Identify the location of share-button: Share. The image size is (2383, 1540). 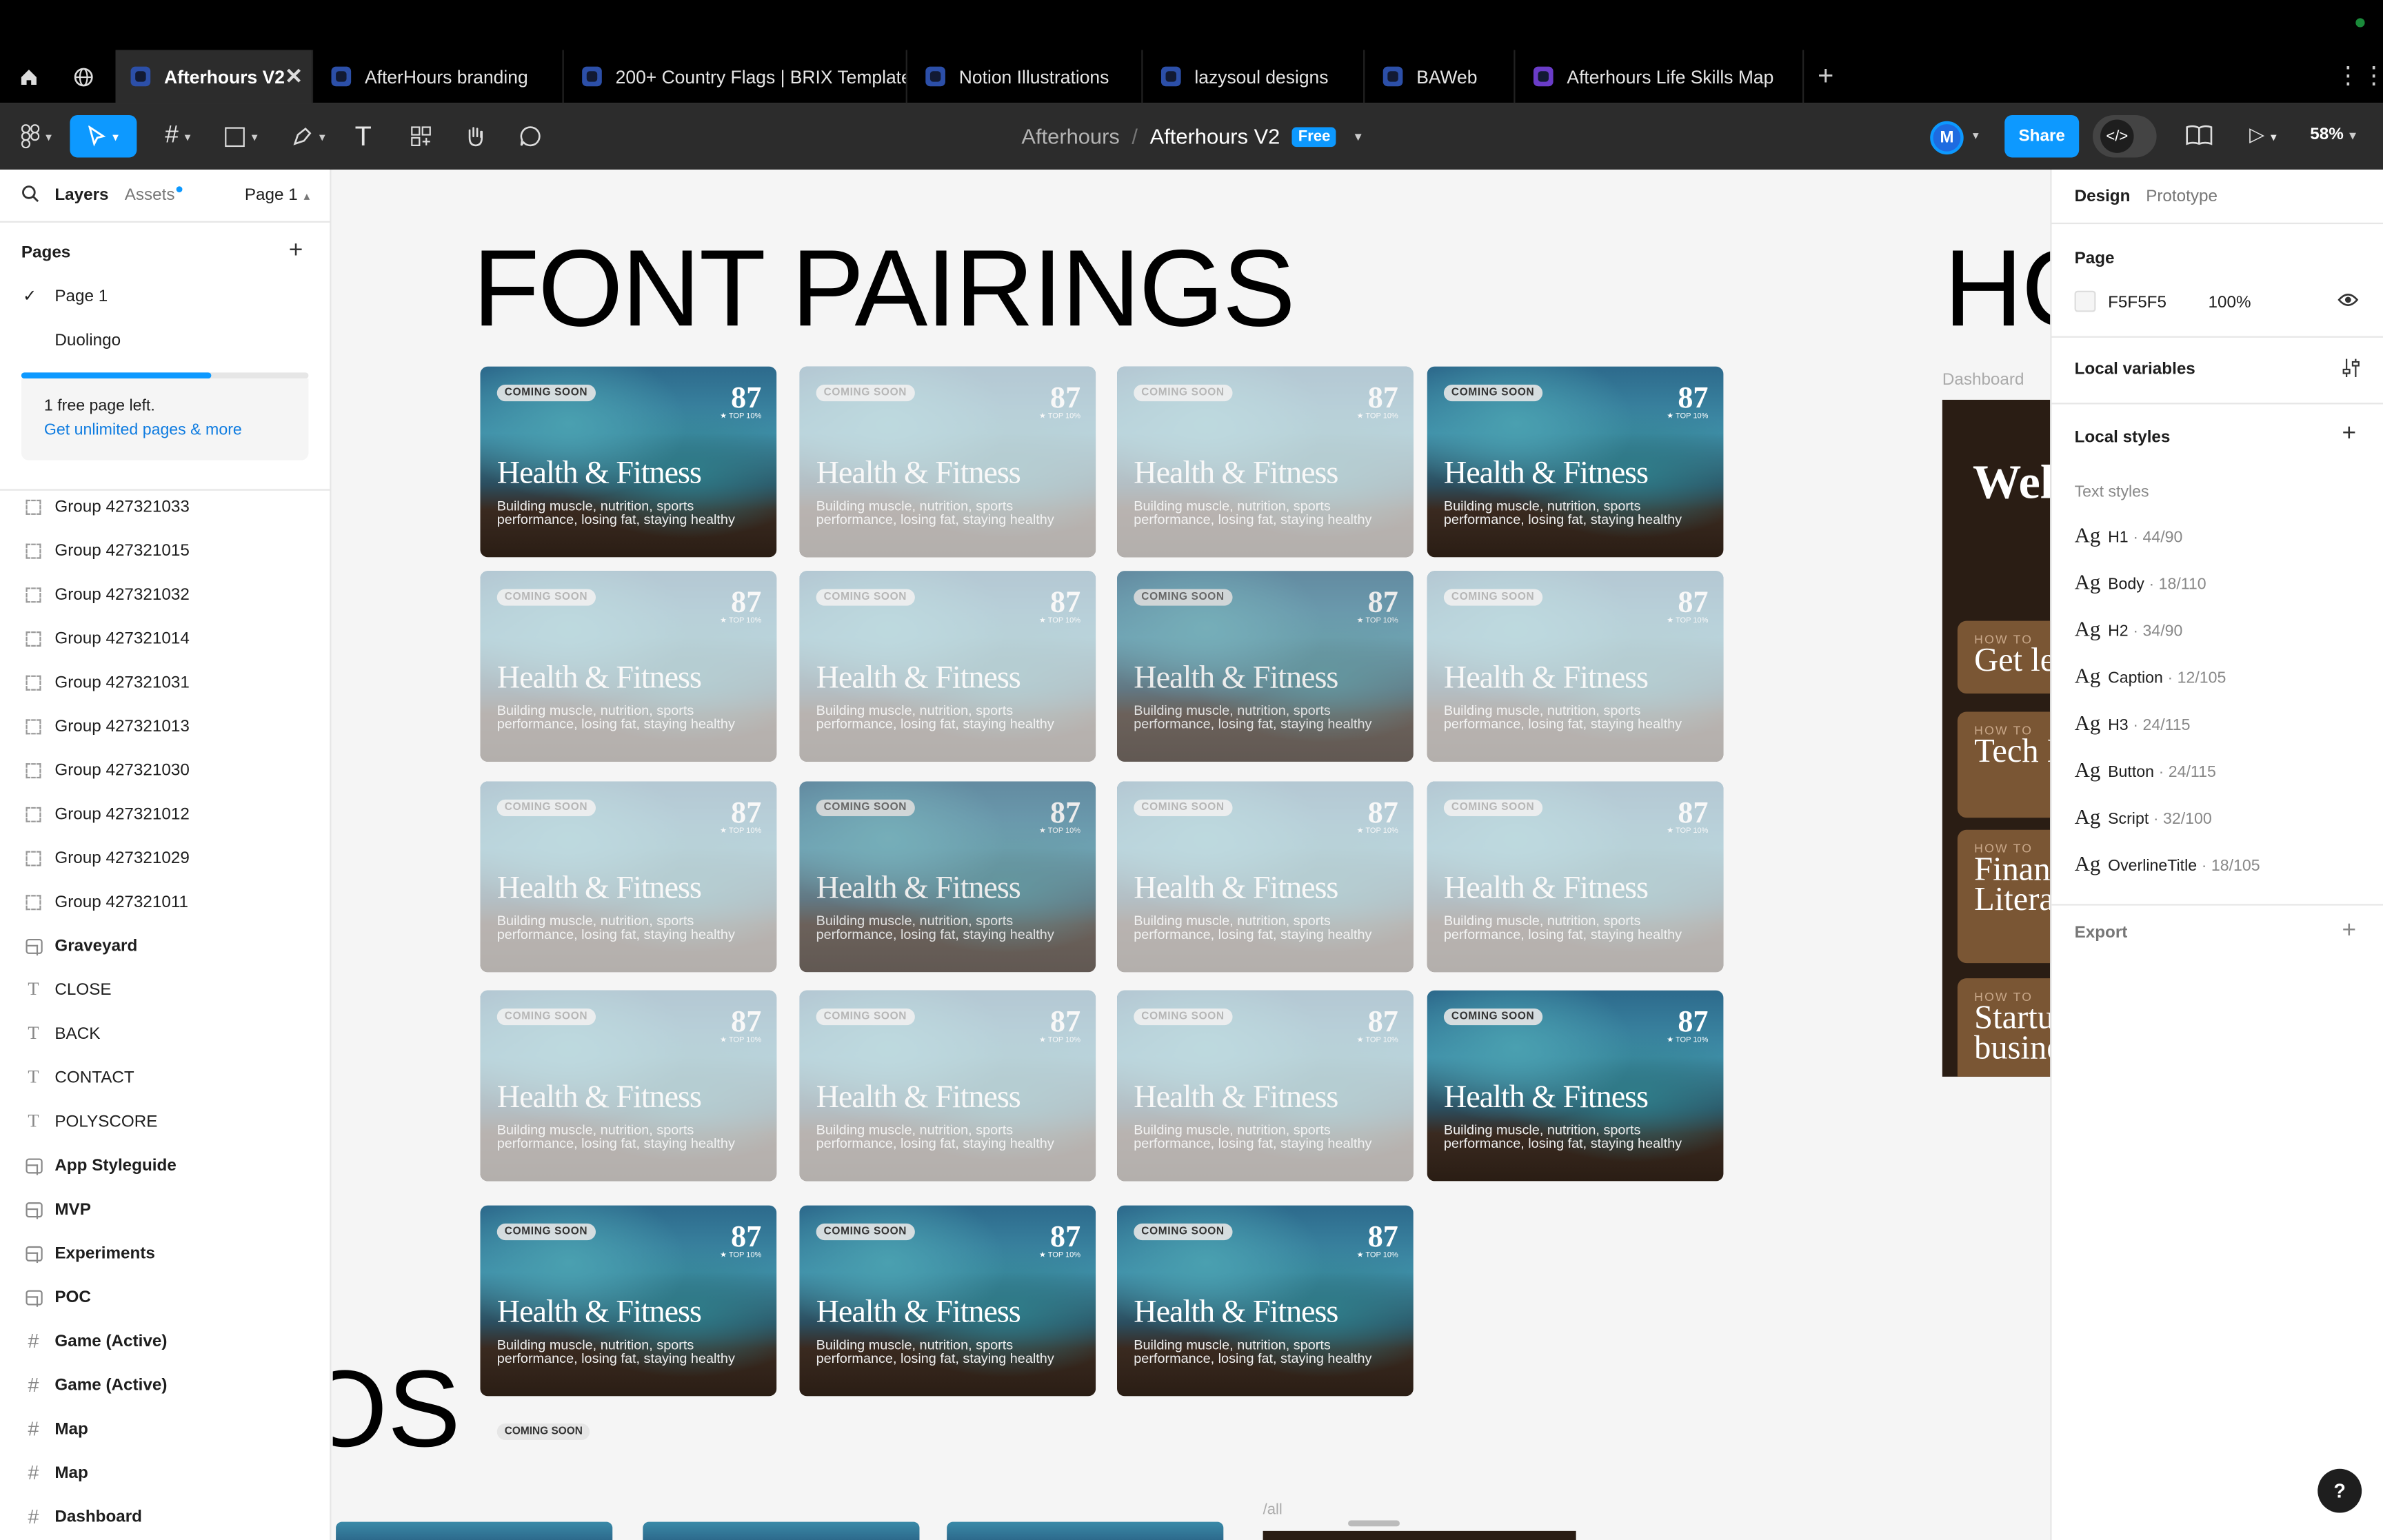
(2042, 136).